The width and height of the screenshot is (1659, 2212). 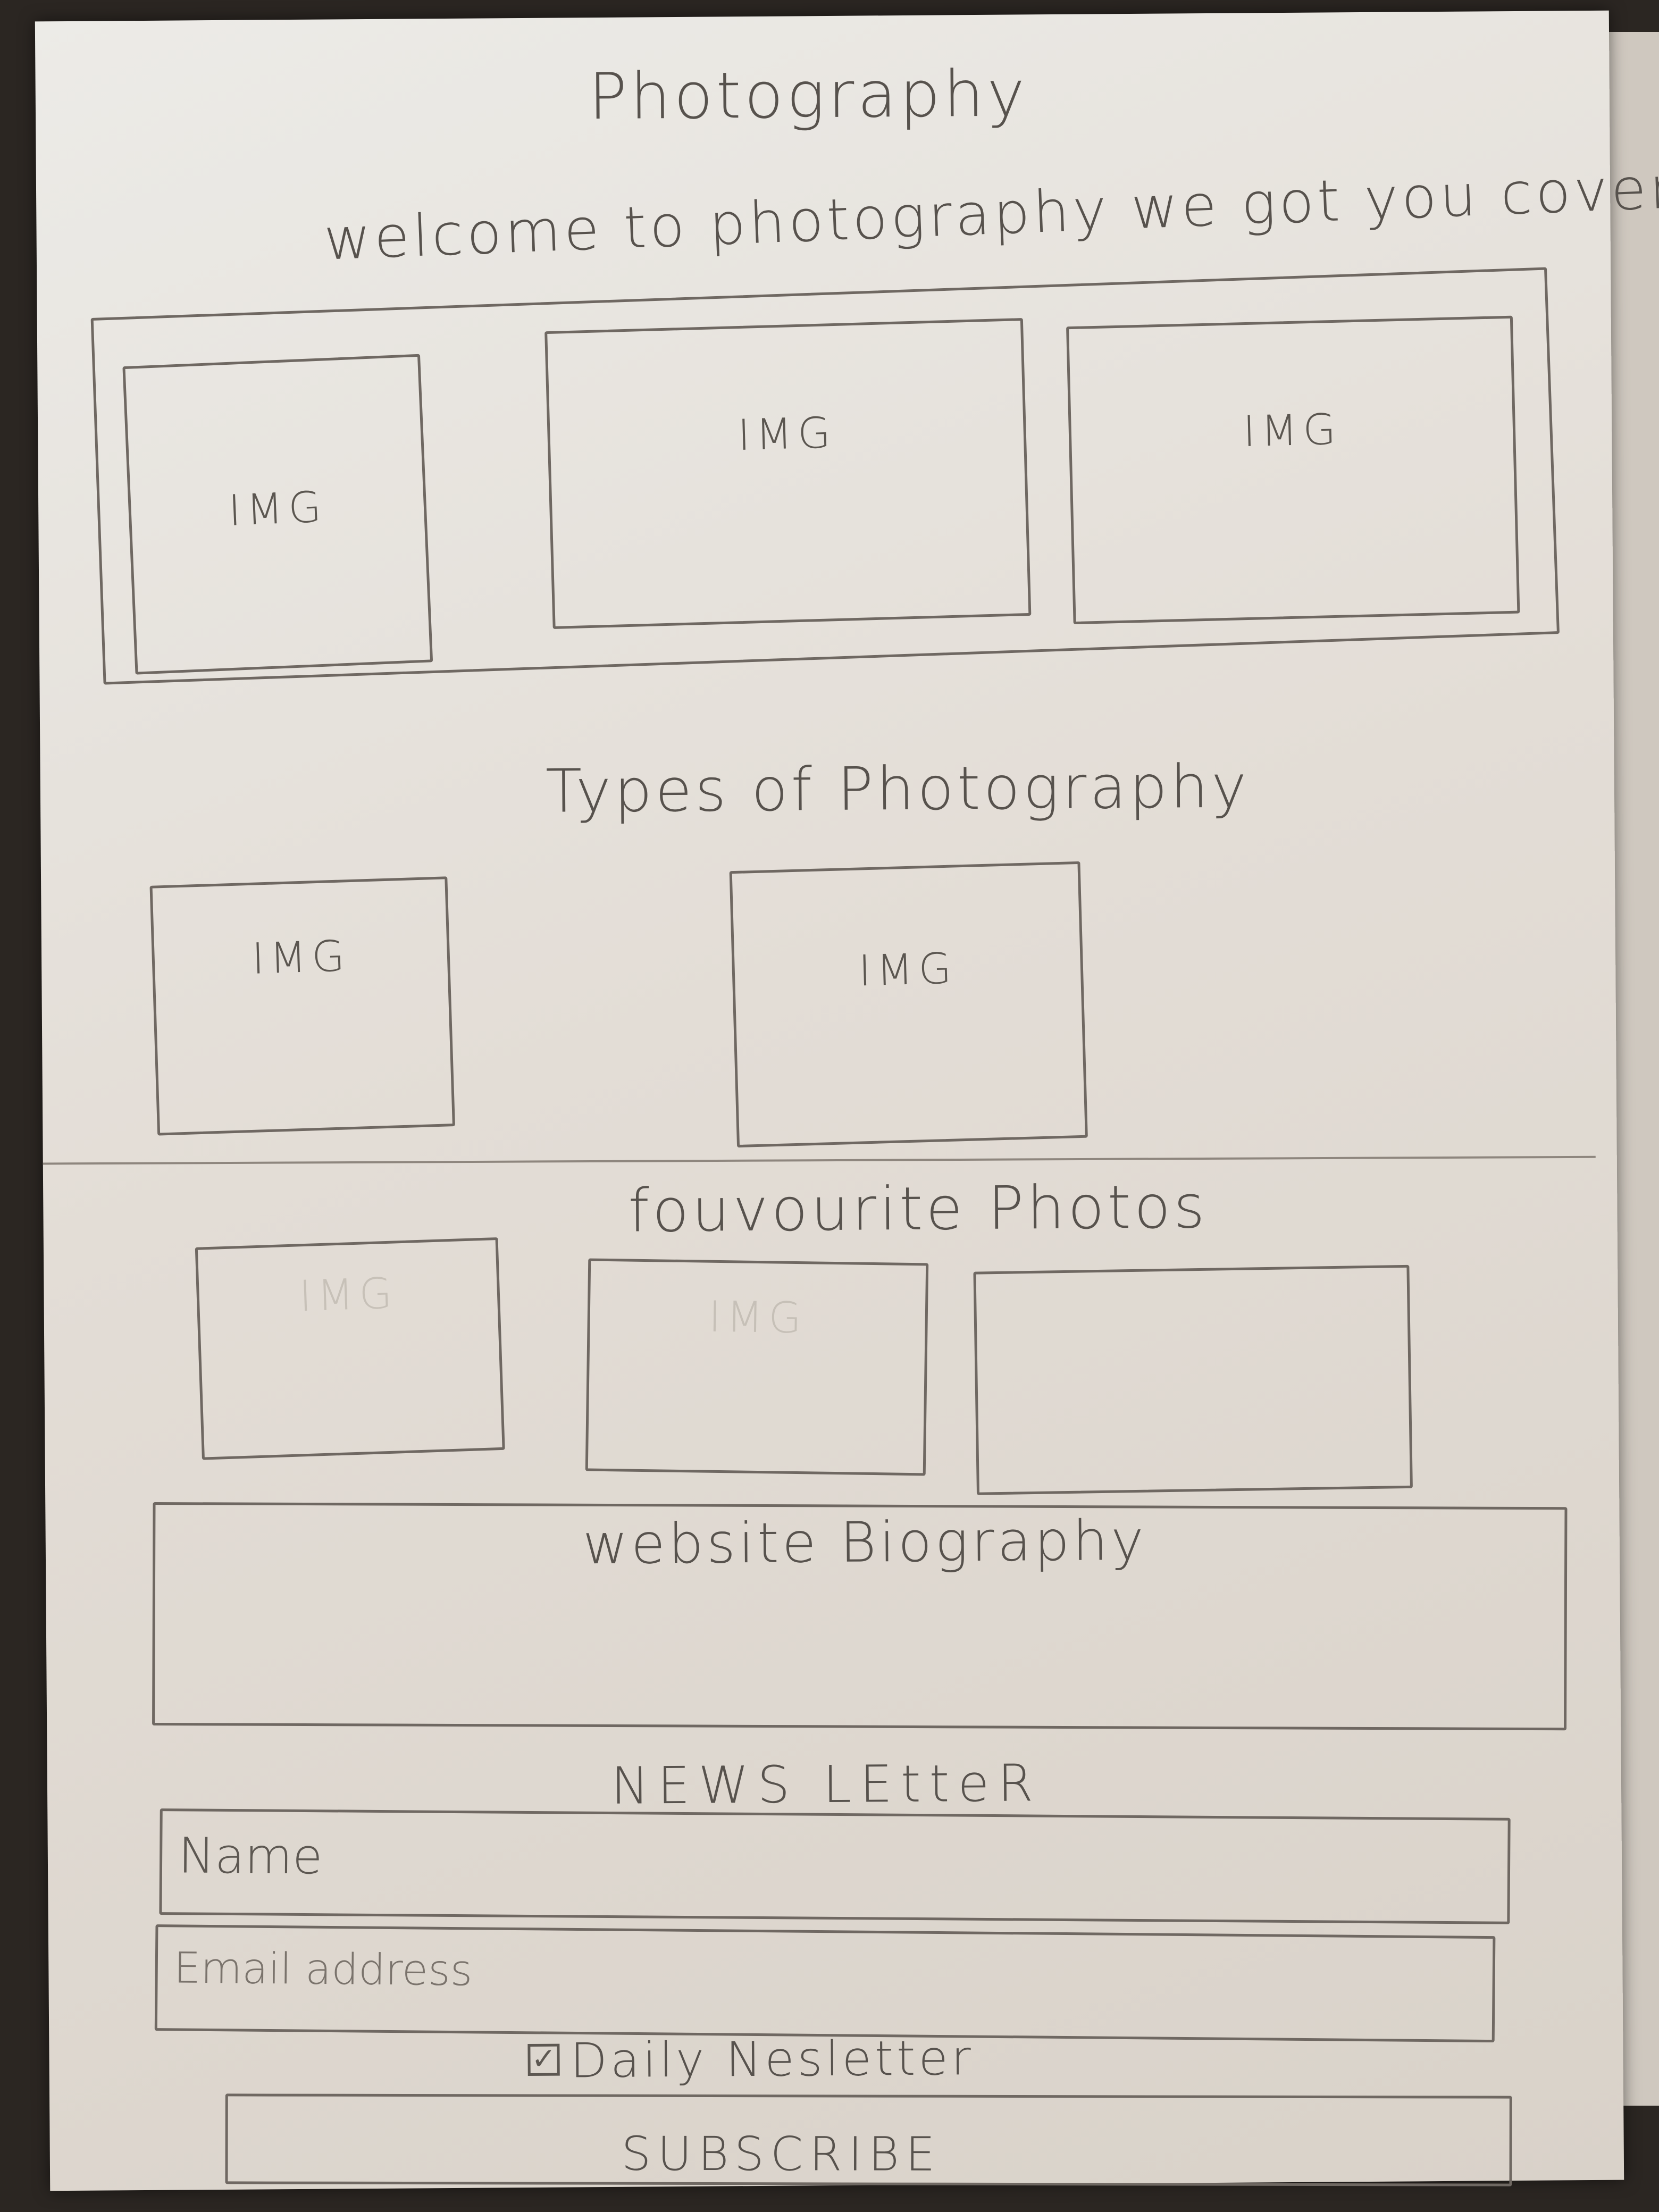 What do you see at coordinates (835, 1866) in the screenshot?
I see `name-field: Name` at bounding box center [835, 1866].